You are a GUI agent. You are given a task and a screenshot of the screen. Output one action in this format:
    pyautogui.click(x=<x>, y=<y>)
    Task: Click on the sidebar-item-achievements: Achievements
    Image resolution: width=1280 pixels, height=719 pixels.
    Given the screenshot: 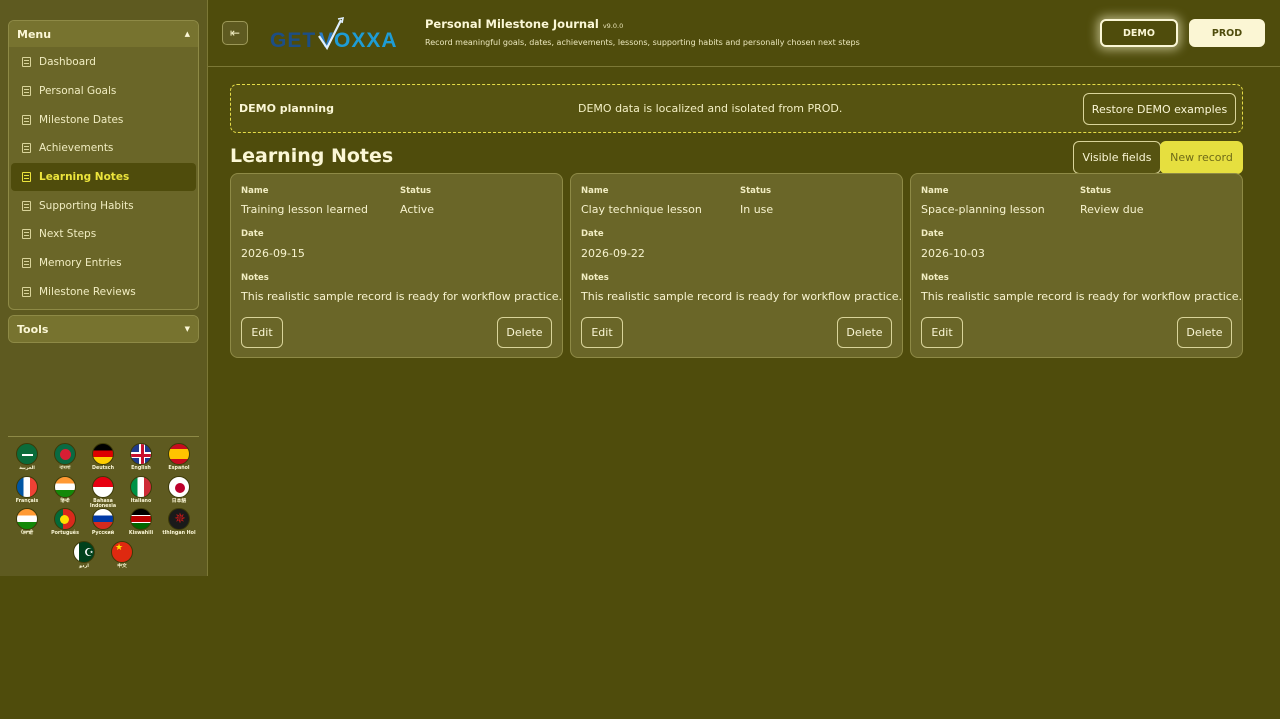 What is the action you would take?
    pyautogui.click(x=103, y=148)
    